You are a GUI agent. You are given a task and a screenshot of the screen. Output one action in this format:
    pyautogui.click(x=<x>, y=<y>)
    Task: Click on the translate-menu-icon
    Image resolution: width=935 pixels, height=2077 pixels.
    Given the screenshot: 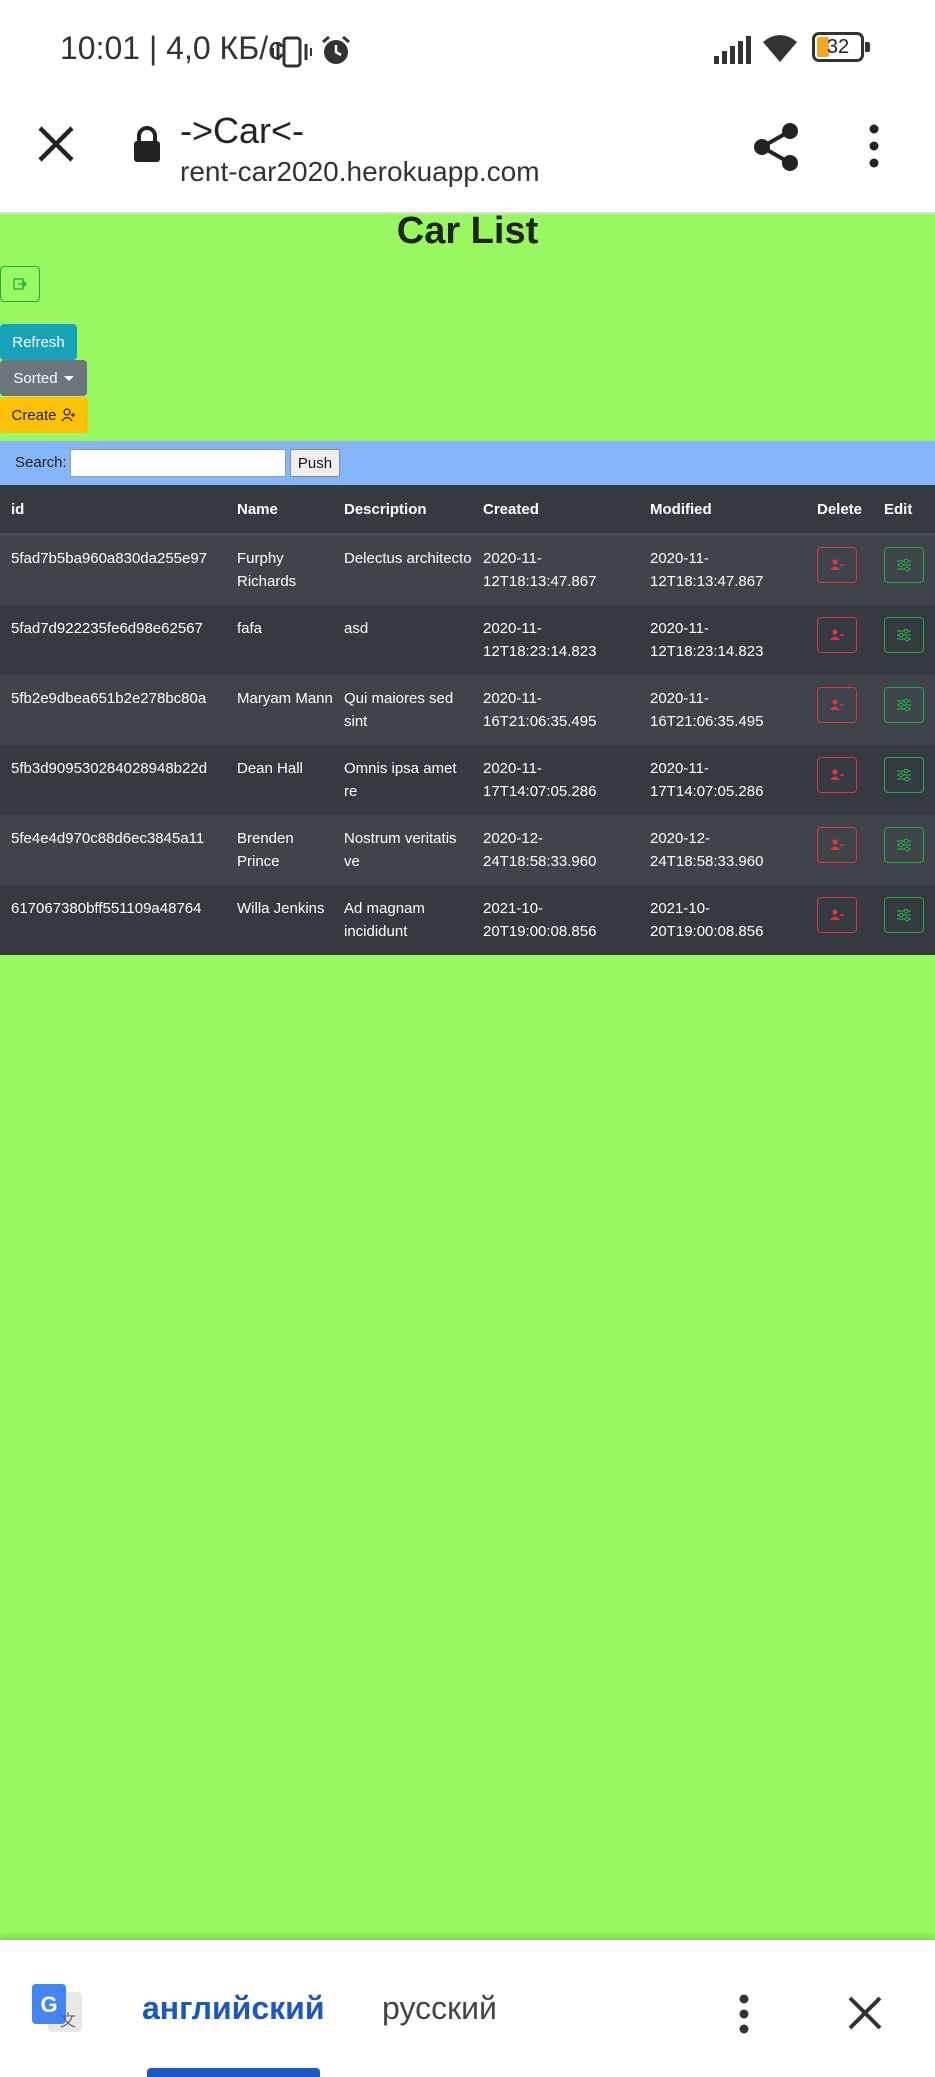 What is the action you would take?
    pyautogui.click(x=744, y=2016)
    